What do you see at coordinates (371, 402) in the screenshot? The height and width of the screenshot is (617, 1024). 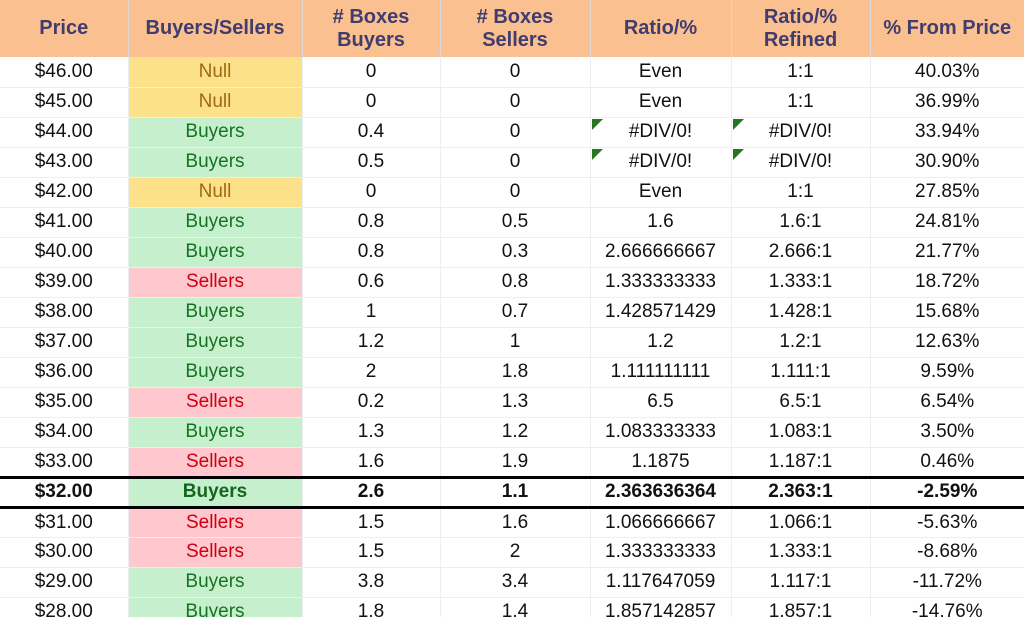 I see `cell-boxes-buyers: 0.2` at bounding box center [371, 402].